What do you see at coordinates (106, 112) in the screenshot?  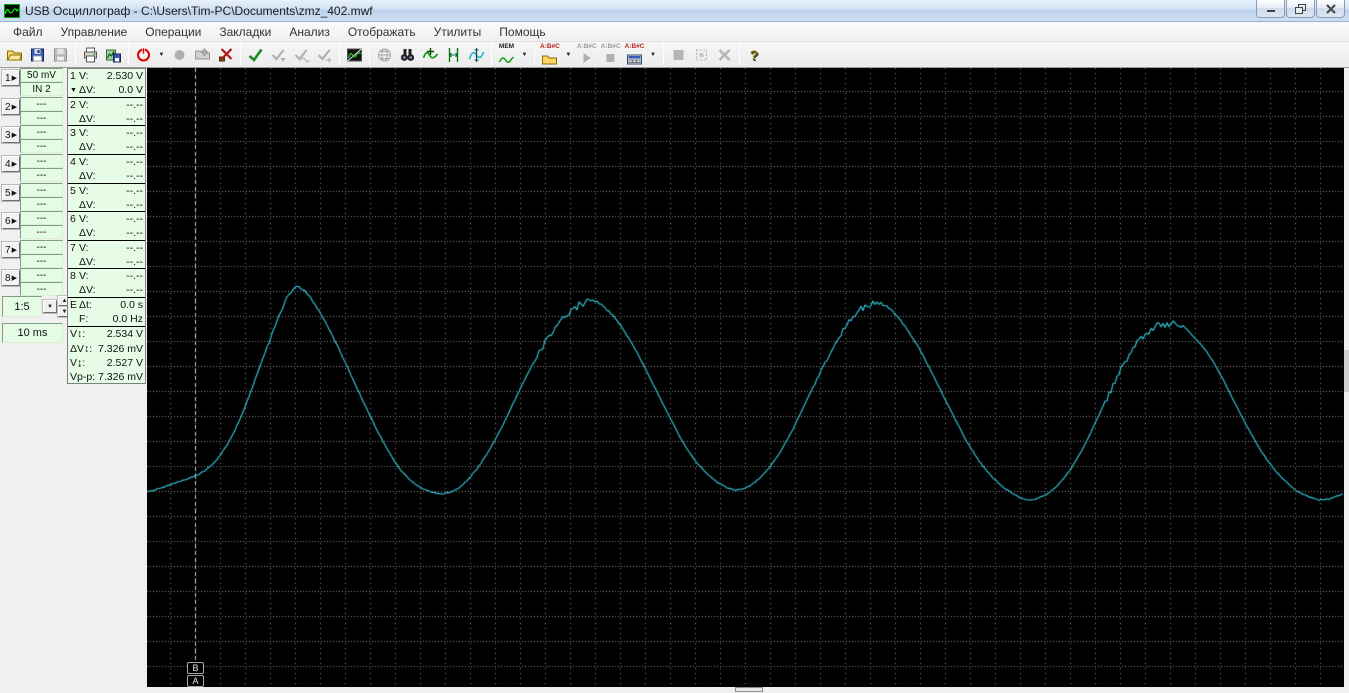 I see `channel-2-readout: 2 V: --.-- ΔV: --.--` at bounding box center [106, 112].